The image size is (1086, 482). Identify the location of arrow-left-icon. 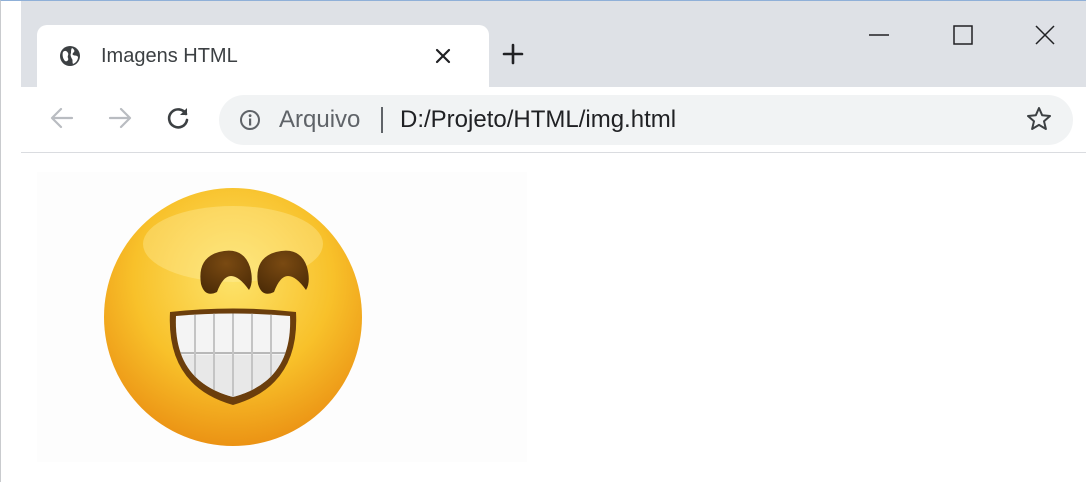
(62, 120).